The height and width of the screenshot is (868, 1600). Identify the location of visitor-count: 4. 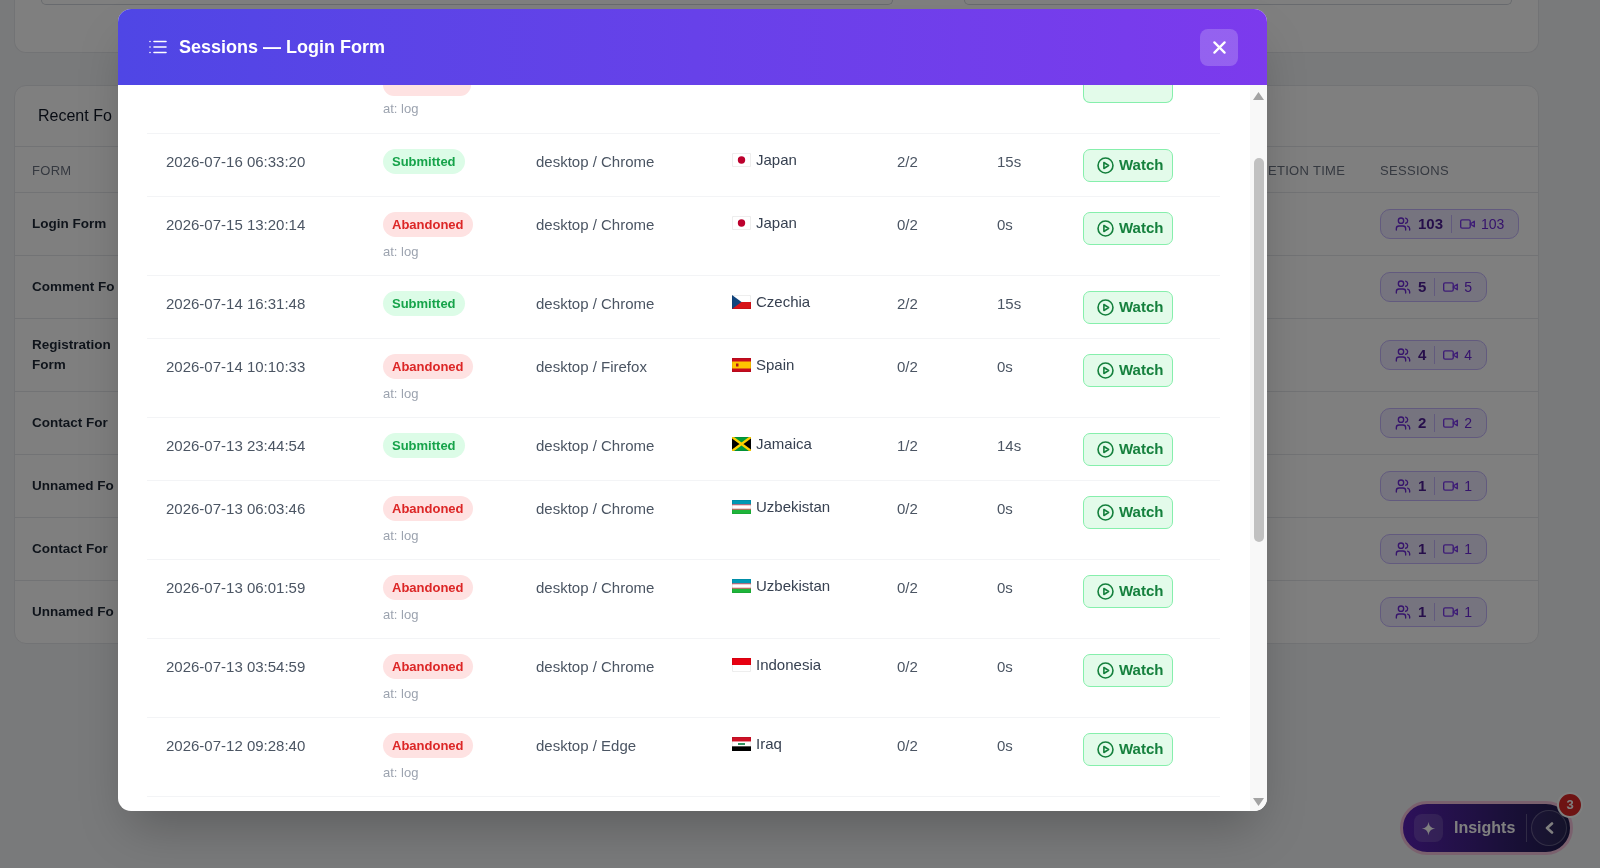
(1422, 354).